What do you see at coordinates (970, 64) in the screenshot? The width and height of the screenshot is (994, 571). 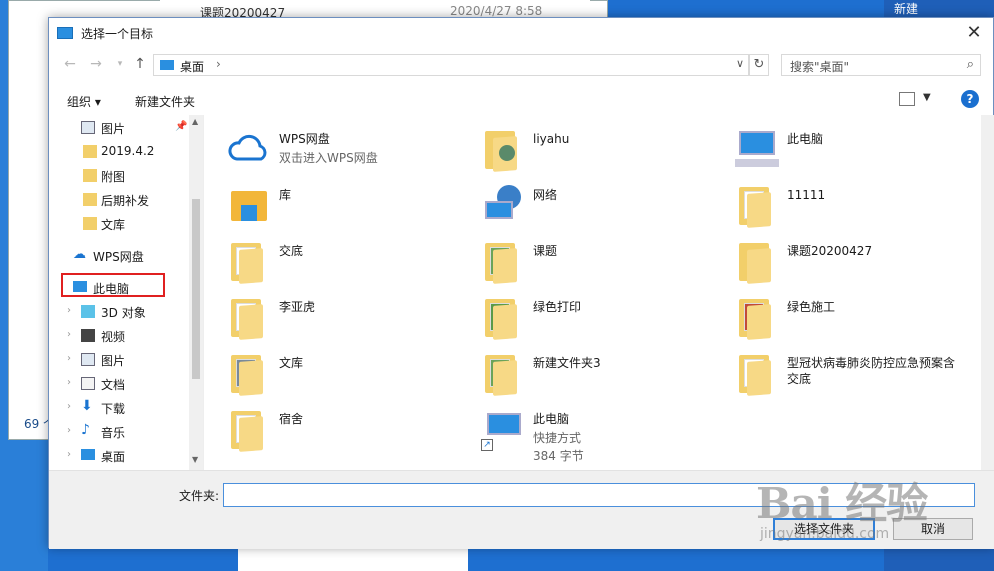 I see `search-icon: ⌕` at bounding box center [970, 64].